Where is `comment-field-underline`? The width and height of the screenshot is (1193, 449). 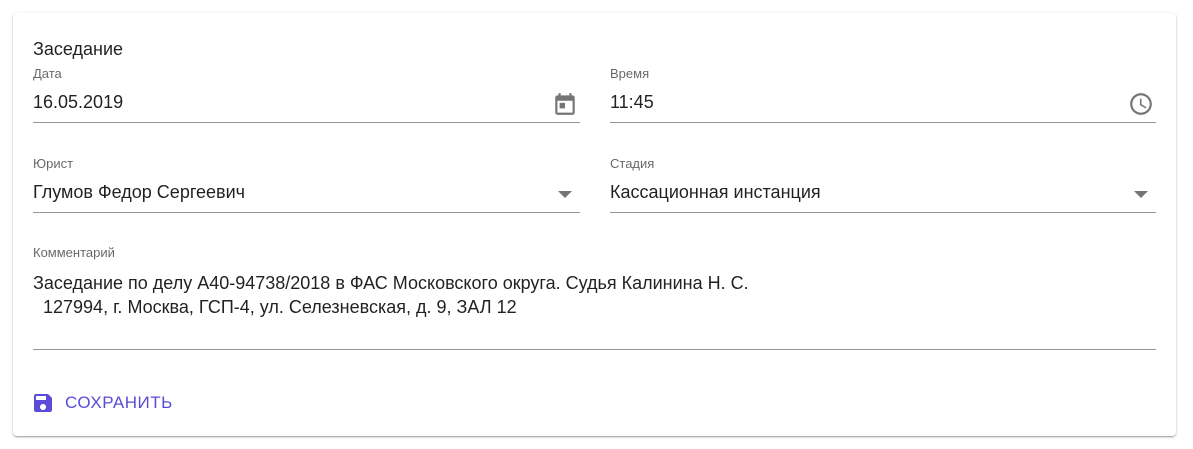
comment-field-underline is located at coordinates (594, 349).